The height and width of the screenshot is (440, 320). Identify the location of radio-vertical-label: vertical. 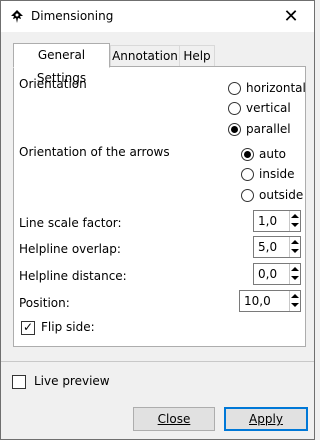
(268, 108).